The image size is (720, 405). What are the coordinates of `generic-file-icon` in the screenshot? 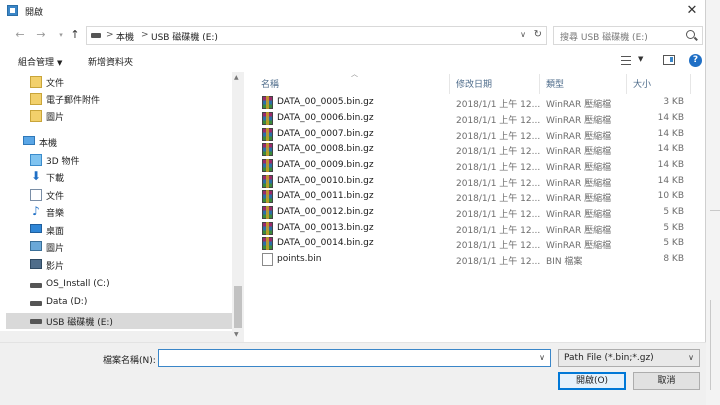 It's located at (267, 259).